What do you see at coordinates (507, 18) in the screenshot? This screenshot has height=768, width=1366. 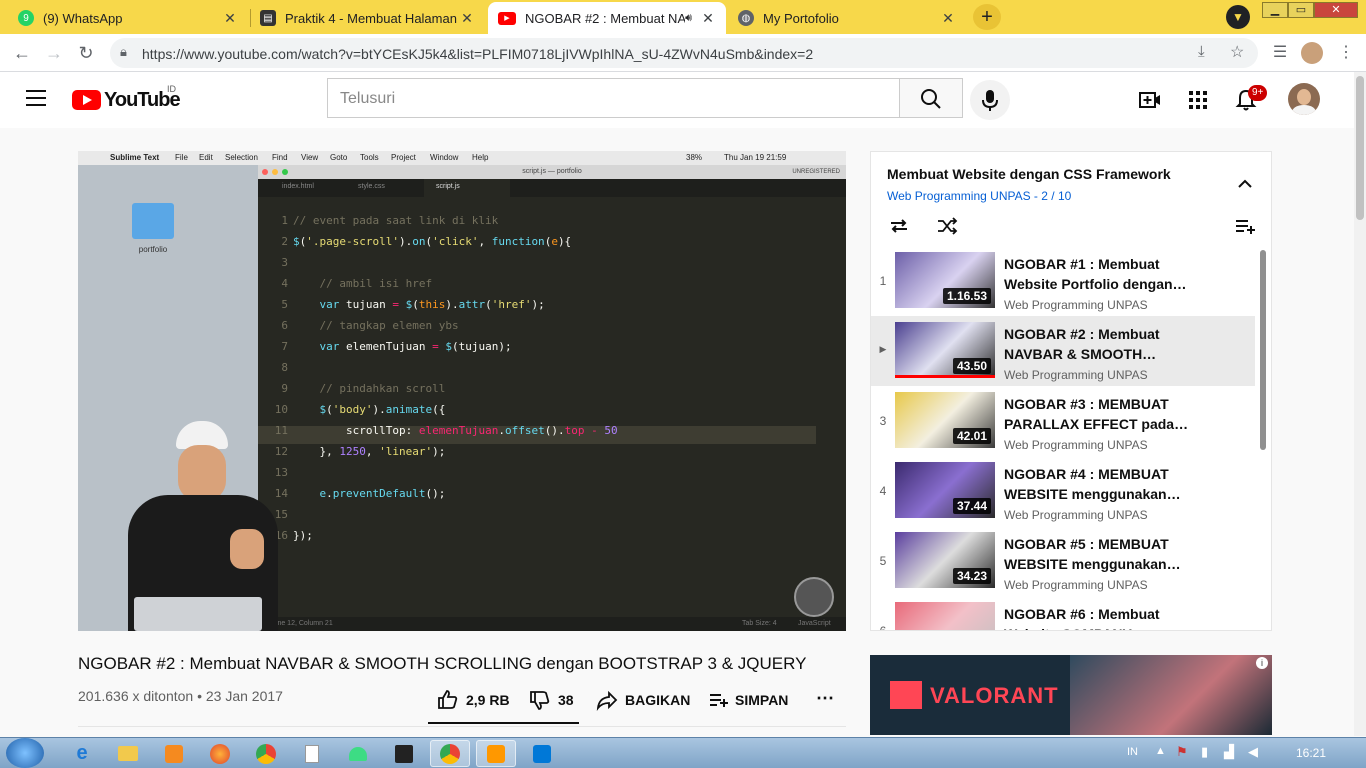 I see `youtube-icon: ▶` at bounding box center [507, 18].